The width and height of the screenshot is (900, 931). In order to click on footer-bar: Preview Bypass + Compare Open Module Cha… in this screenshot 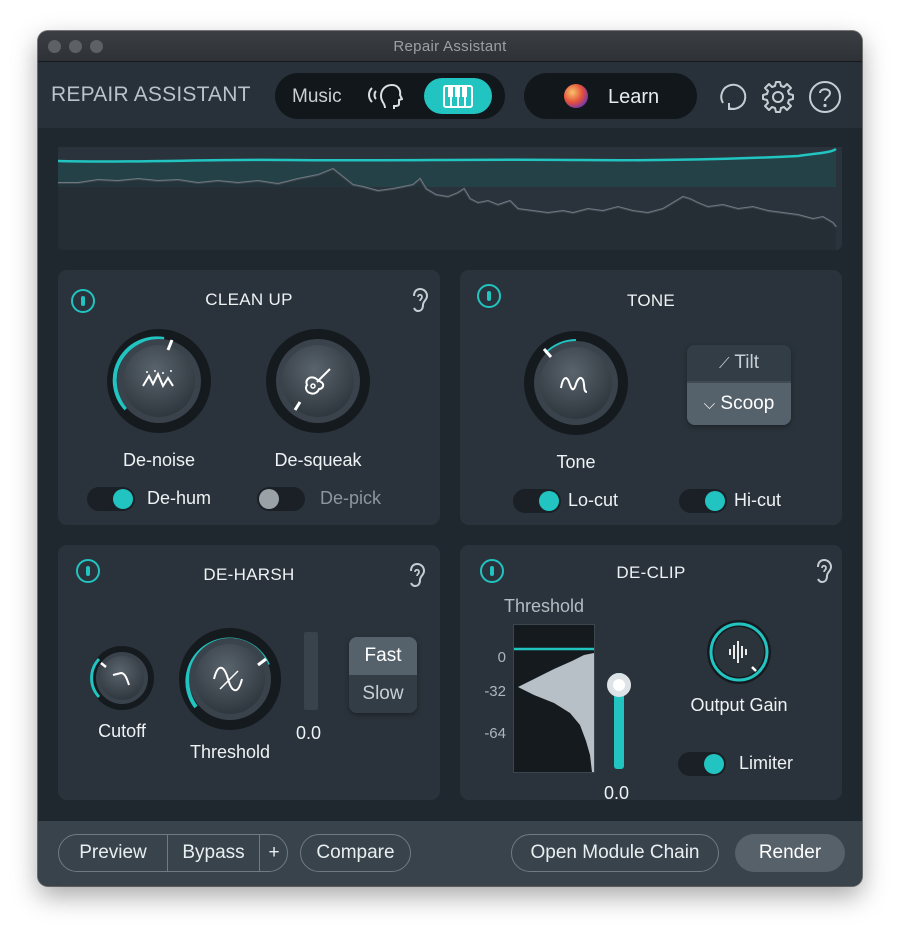, I will do `click(450, 853)`.